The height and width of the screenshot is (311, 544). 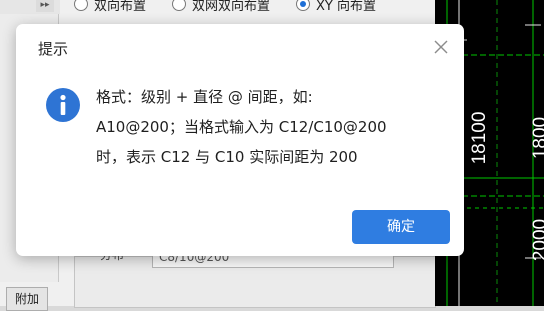 I want to click on message-line: 时，表示 C12 与 C10 实际间距为 200, so click(x=227, y=157).